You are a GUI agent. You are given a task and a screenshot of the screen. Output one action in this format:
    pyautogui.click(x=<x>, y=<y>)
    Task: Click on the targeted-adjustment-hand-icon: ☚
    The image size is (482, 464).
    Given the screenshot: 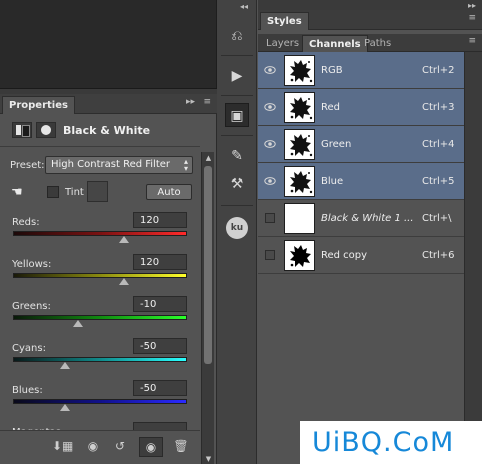 What is the action you would take?
    pyautogui.click(x=19, y=193)
    